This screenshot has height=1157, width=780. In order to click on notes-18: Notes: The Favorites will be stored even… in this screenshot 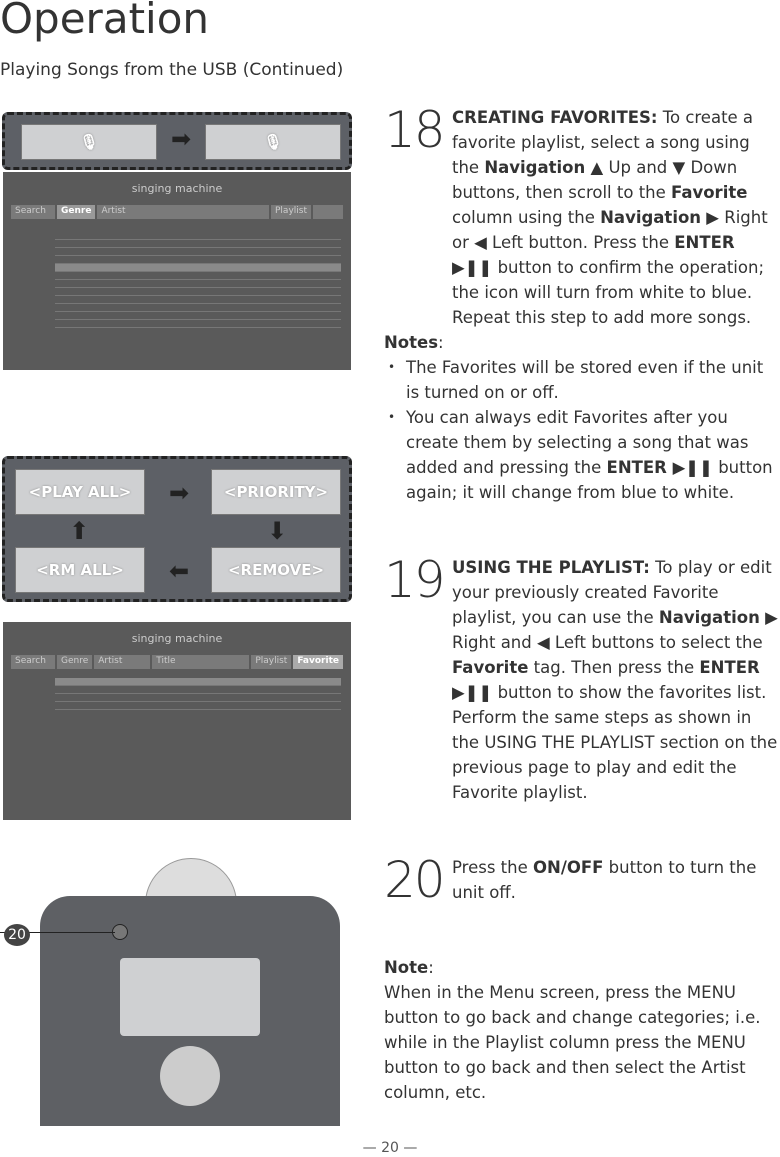, I will do `click(582, 417)`.